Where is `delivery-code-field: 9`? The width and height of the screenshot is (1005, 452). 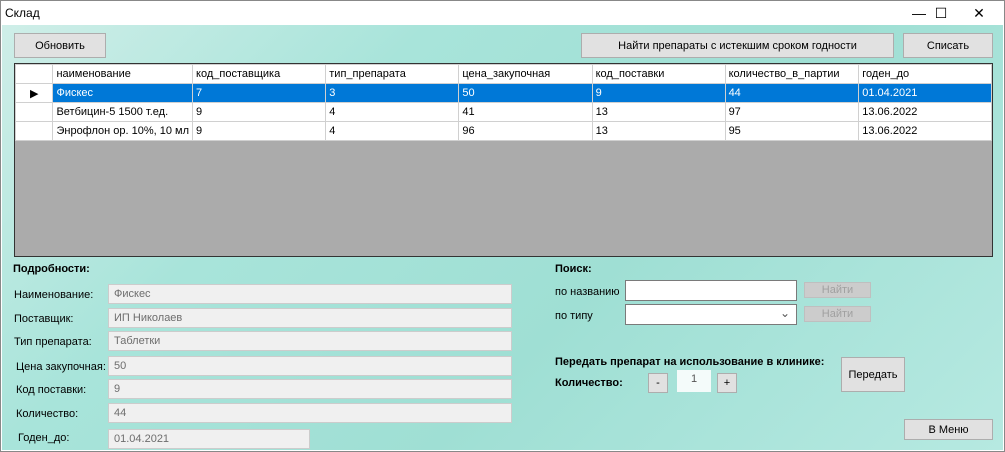
delivery-code-field: 9 is located at coordinates (310, 389).